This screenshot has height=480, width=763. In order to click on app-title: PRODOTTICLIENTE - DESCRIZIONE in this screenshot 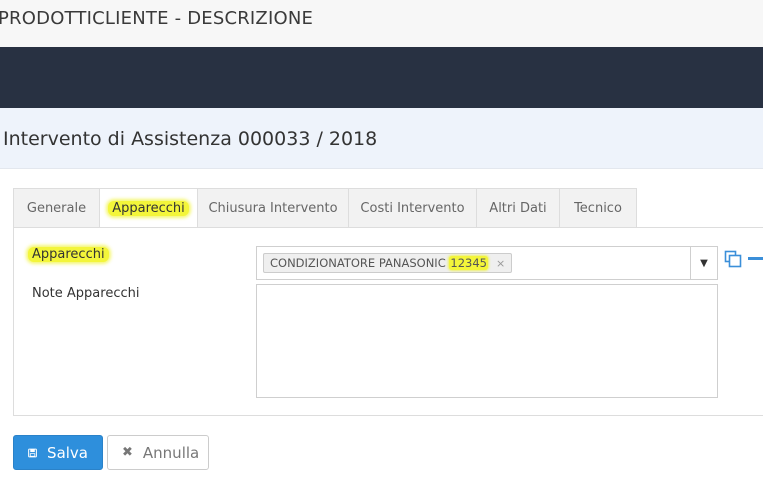, I will do `click(157, 18)`.